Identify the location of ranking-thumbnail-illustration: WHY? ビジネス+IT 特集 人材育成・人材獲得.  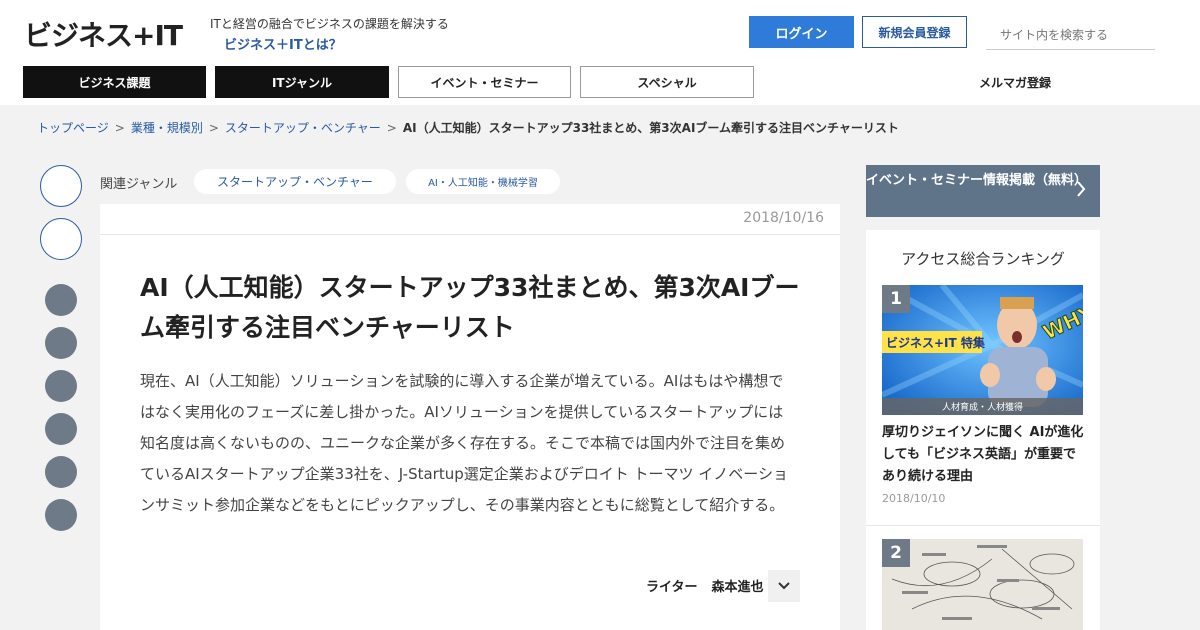
(982, 350).